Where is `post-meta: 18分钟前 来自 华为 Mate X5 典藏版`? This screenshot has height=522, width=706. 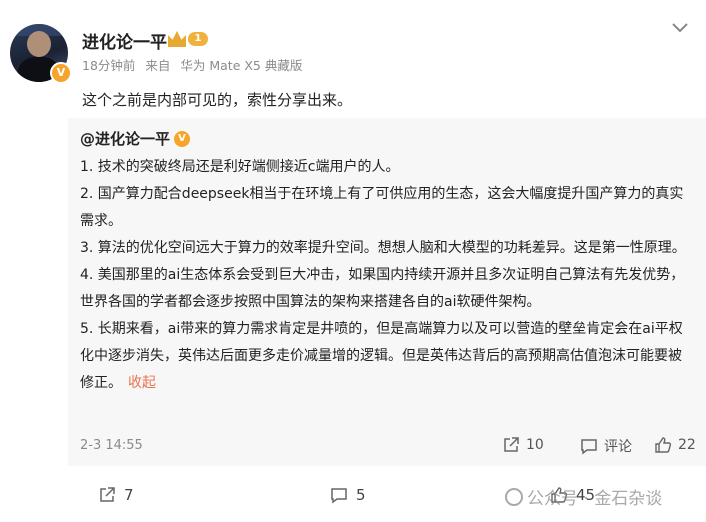 post-meta: 18分钟前 来自 华为 Mate X5 典藏版 is located at coordinates (195, 64).